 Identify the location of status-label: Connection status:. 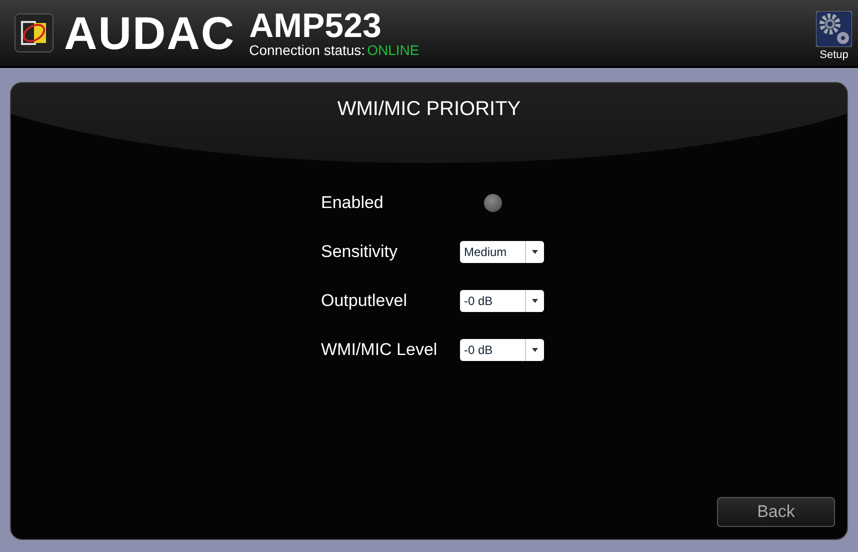
(307, 50).